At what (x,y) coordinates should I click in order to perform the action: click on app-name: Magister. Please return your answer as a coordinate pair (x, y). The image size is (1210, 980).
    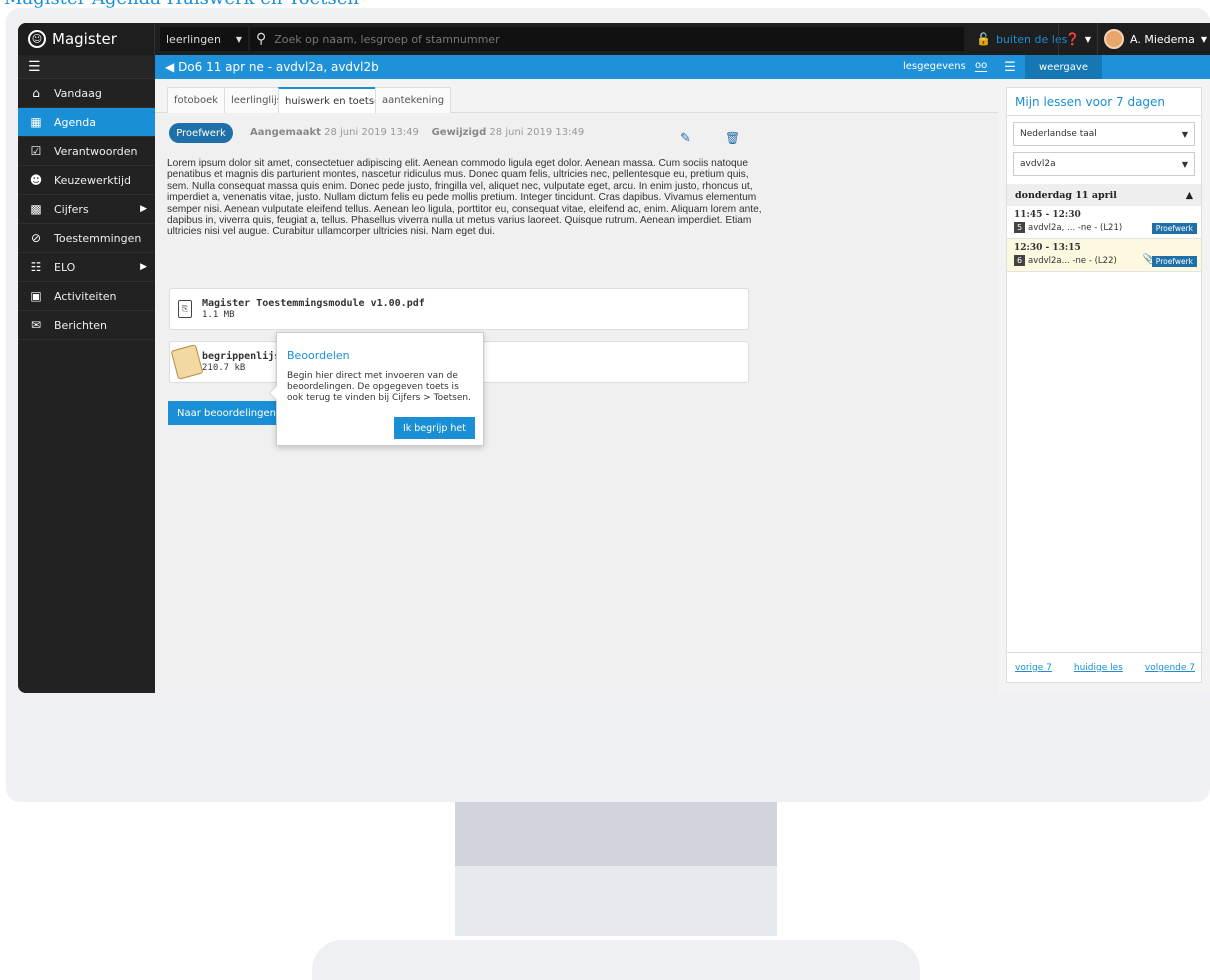
    Looking at the image, I should click on (84, 39).